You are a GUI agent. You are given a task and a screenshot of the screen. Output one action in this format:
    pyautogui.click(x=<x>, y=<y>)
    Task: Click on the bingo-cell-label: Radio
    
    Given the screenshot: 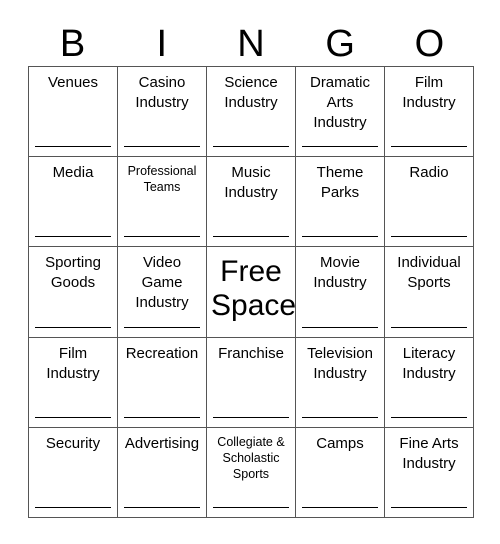 What is the action you would take?
    pyautogui.click(x=429, y=173)
    